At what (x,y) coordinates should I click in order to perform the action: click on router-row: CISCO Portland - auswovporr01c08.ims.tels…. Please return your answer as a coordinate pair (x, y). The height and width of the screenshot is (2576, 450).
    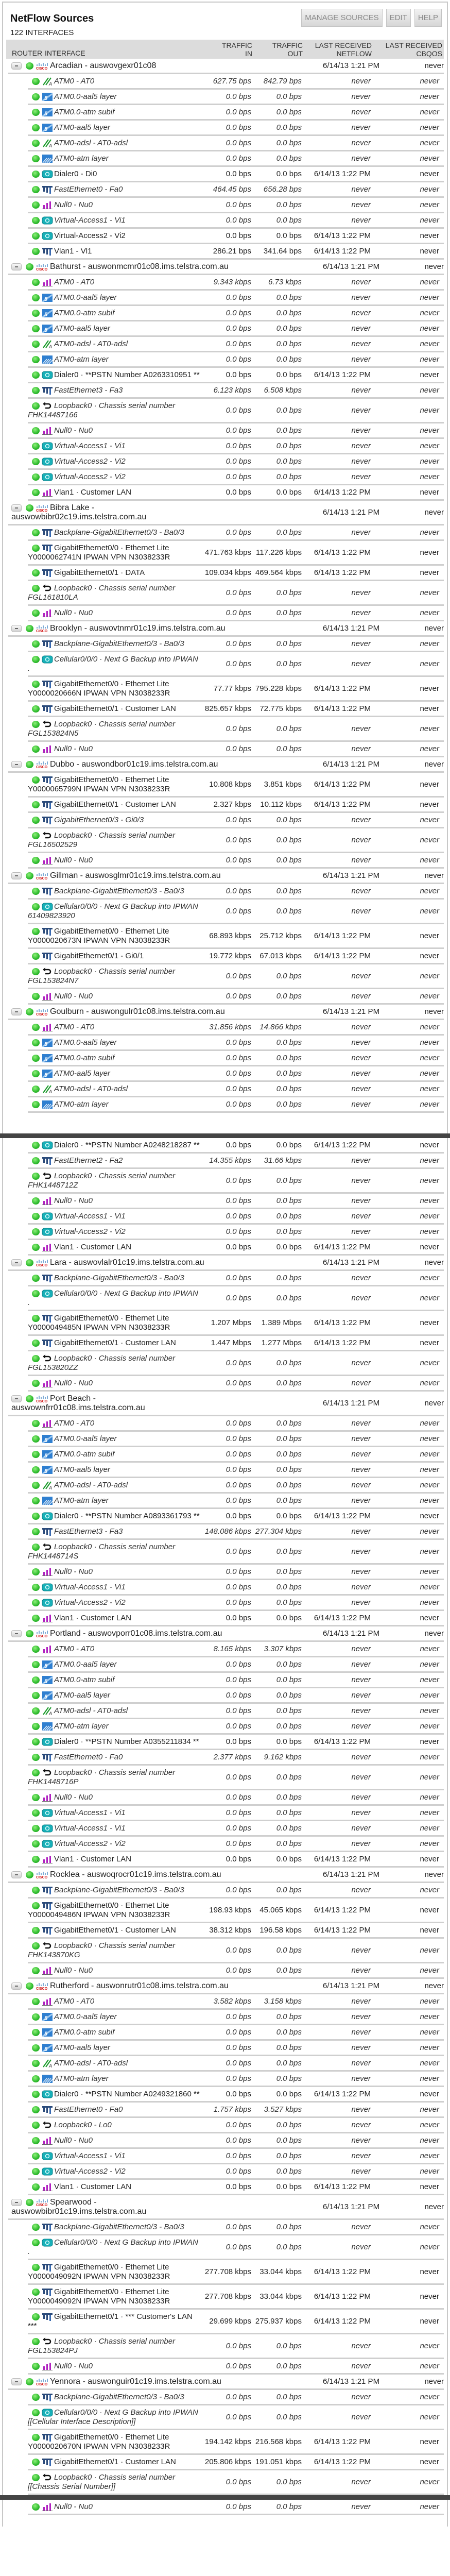
    Looking at the image, I should click on (226, 1634).